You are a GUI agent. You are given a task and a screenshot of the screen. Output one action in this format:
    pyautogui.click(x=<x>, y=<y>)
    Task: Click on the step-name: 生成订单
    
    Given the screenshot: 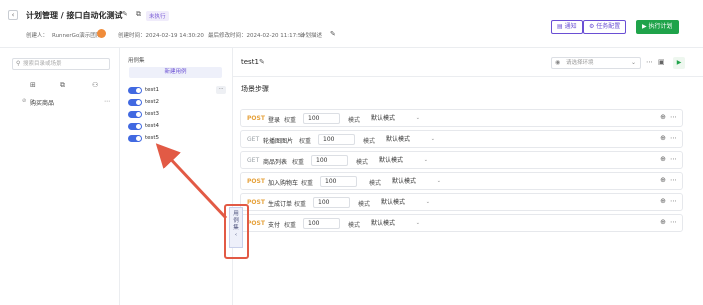 What is the action you would take?
    pyautogui.click(x=280, y=204)
    